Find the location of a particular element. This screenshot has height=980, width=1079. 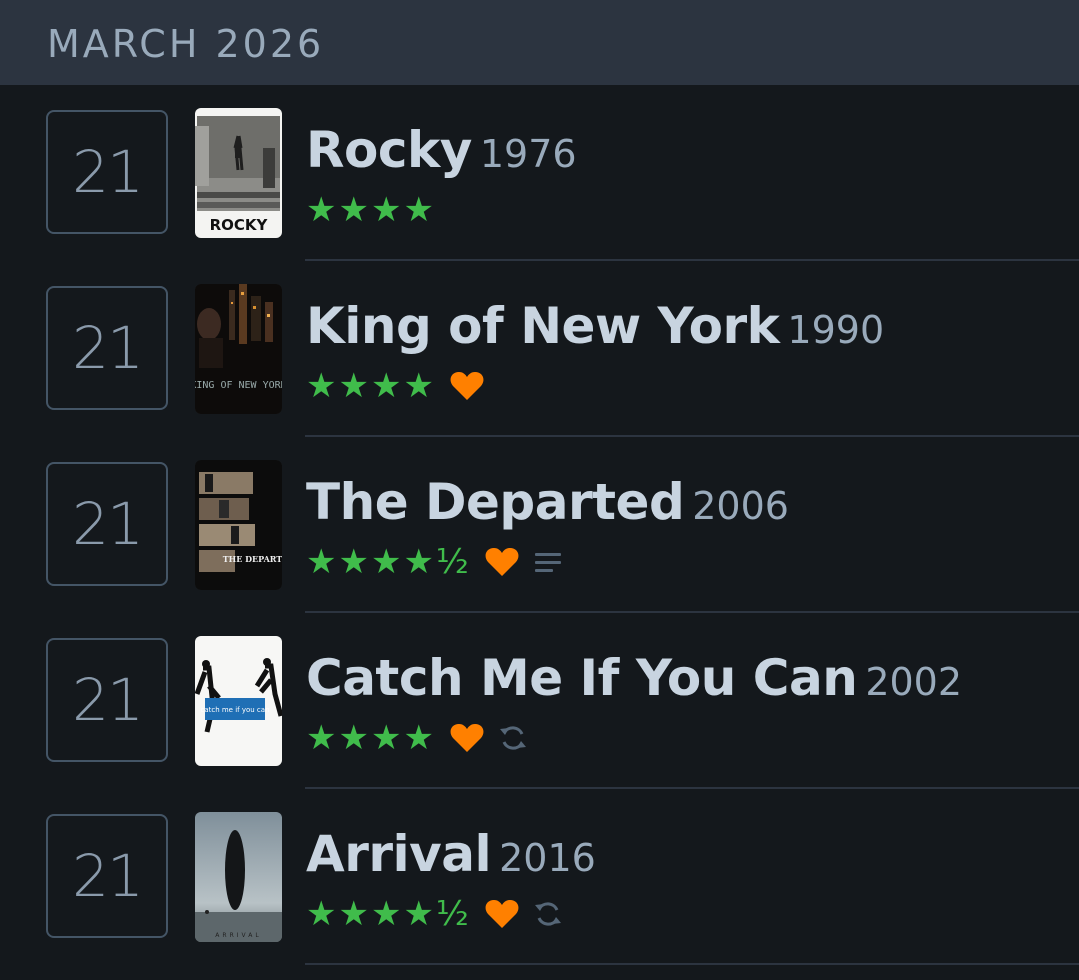

film-poster: ARRIVAL is located at coordinates (238, 877).